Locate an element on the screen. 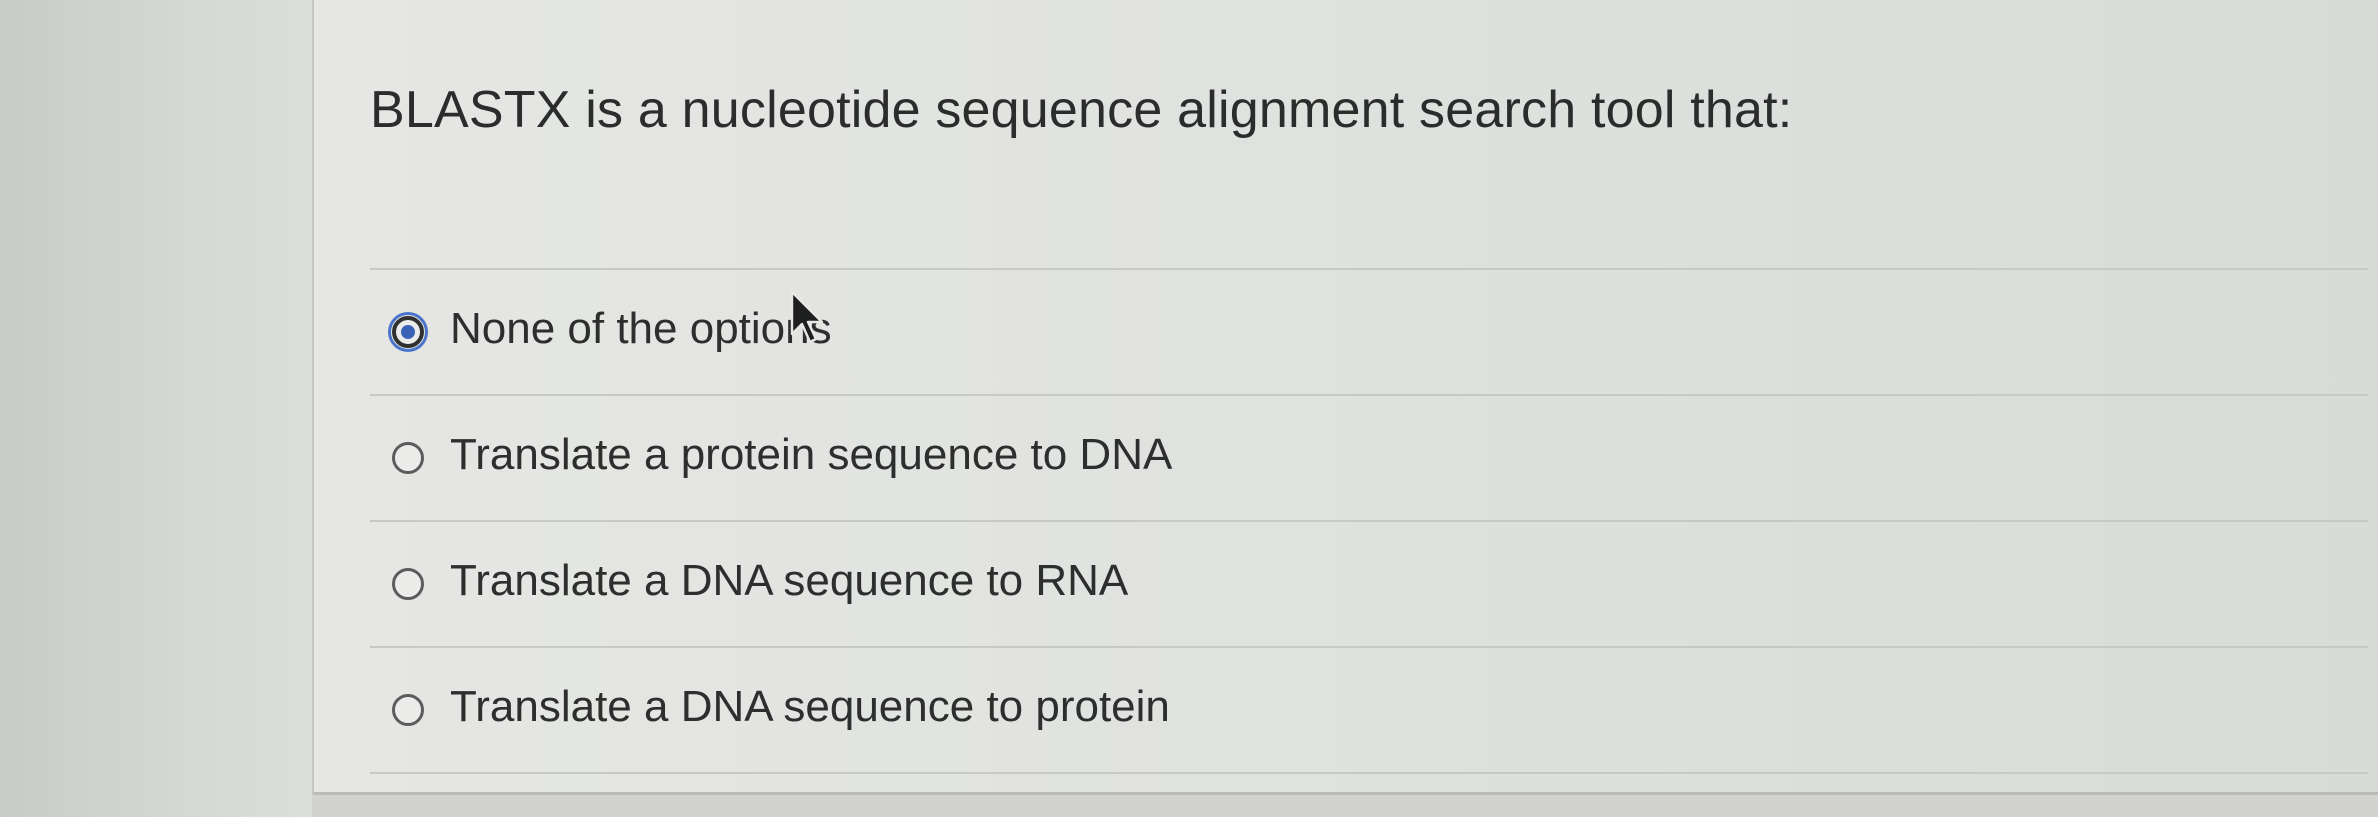 The image size is (2378, 817). left-gutter is located at coordinates (156, 408).